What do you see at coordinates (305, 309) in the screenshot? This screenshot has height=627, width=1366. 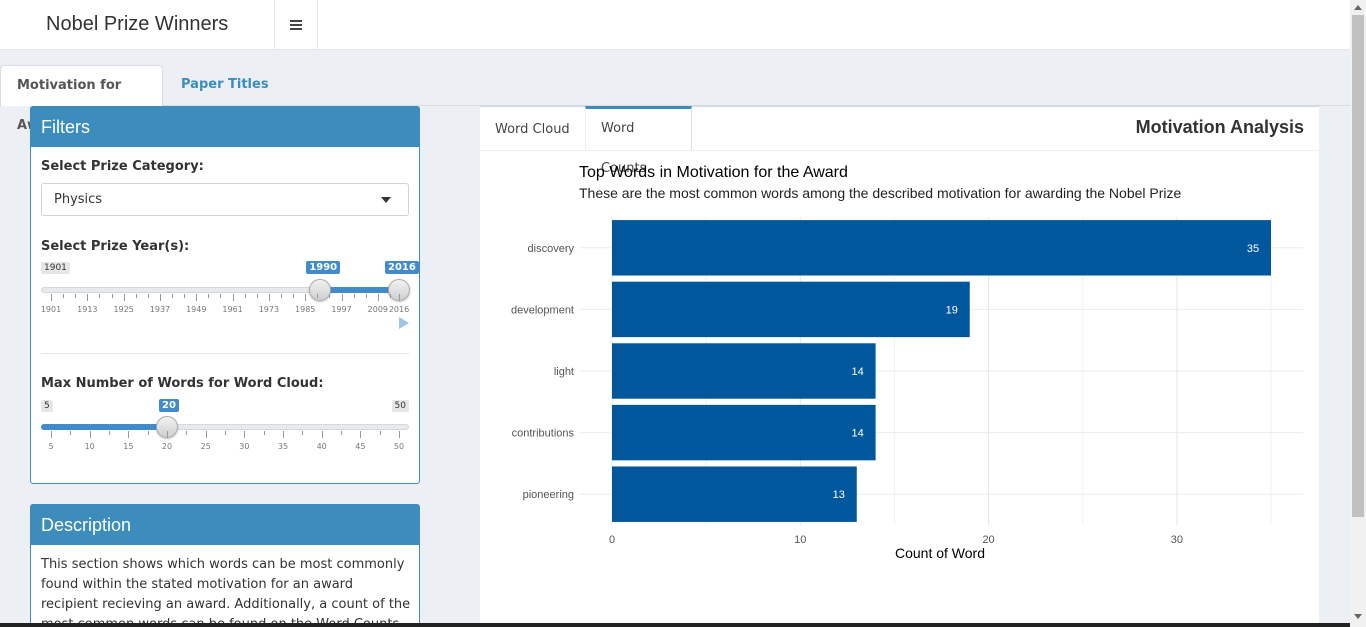 I see `slider-tick-label: 1985` at bounding box center [305, 309].